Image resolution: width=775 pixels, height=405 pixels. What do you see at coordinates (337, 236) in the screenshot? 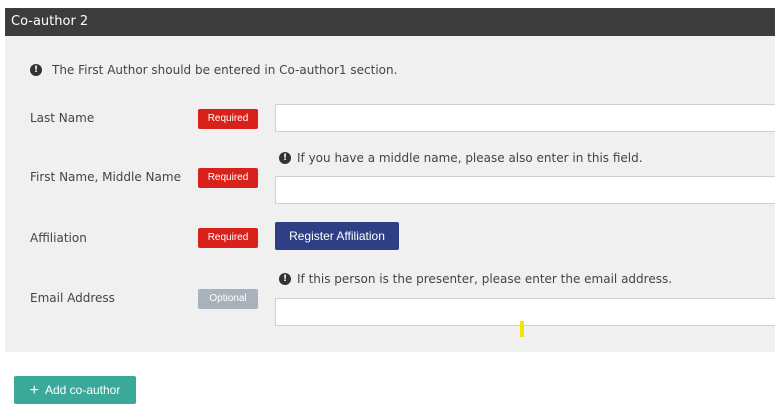
I see `register-affiliation-button: Register Affiliation` at bounding box center [337, 236].